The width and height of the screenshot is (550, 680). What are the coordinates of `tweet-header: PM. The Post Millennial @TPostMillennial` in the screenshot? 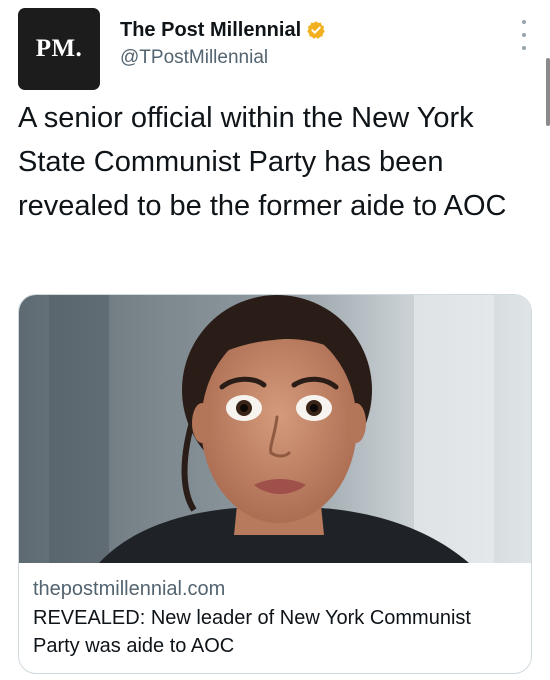 It's located at (278, 49).